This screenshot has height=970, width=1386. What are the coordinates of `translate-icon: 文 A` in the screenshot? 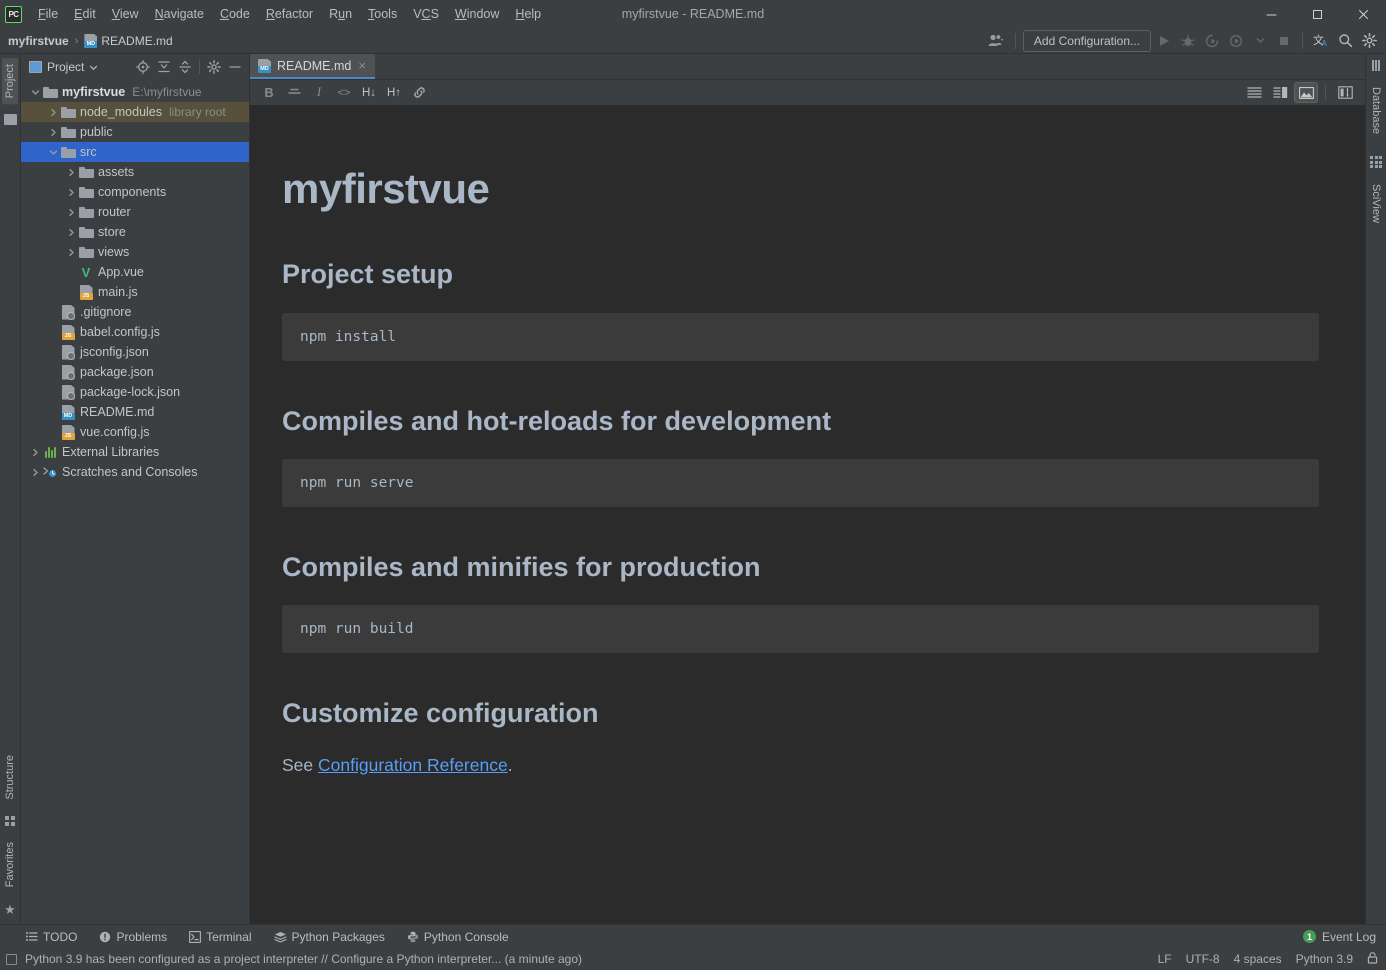 It's located at (1321, 41).